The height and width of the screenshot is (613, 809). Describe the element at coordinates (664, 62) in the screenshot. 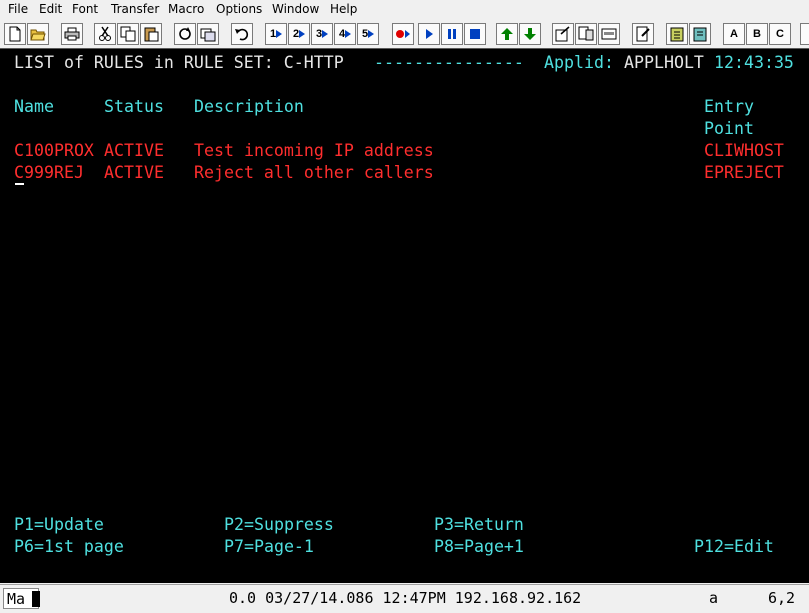

I see `applid-value: APPLHOLT` at that location.